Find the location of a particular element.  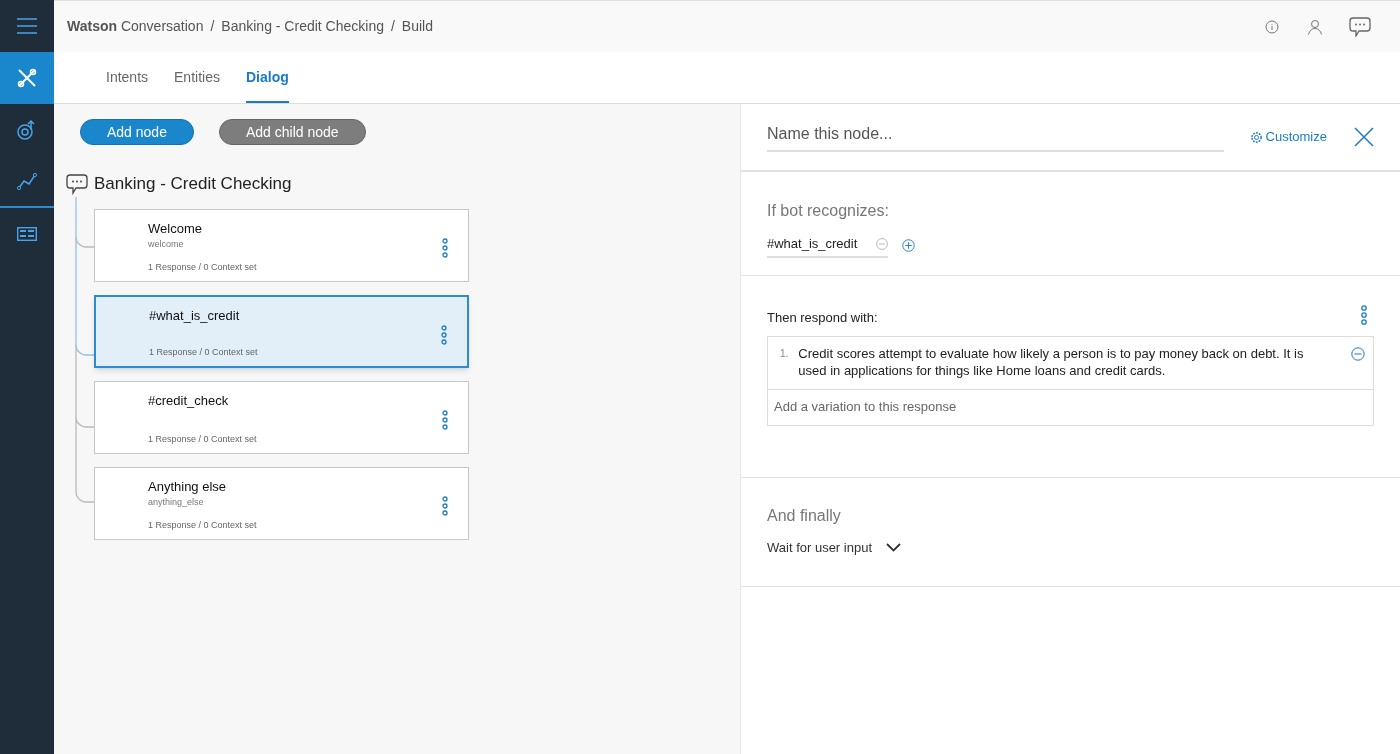

section-heading: Then respond with: is located at coordinates (822, 318).